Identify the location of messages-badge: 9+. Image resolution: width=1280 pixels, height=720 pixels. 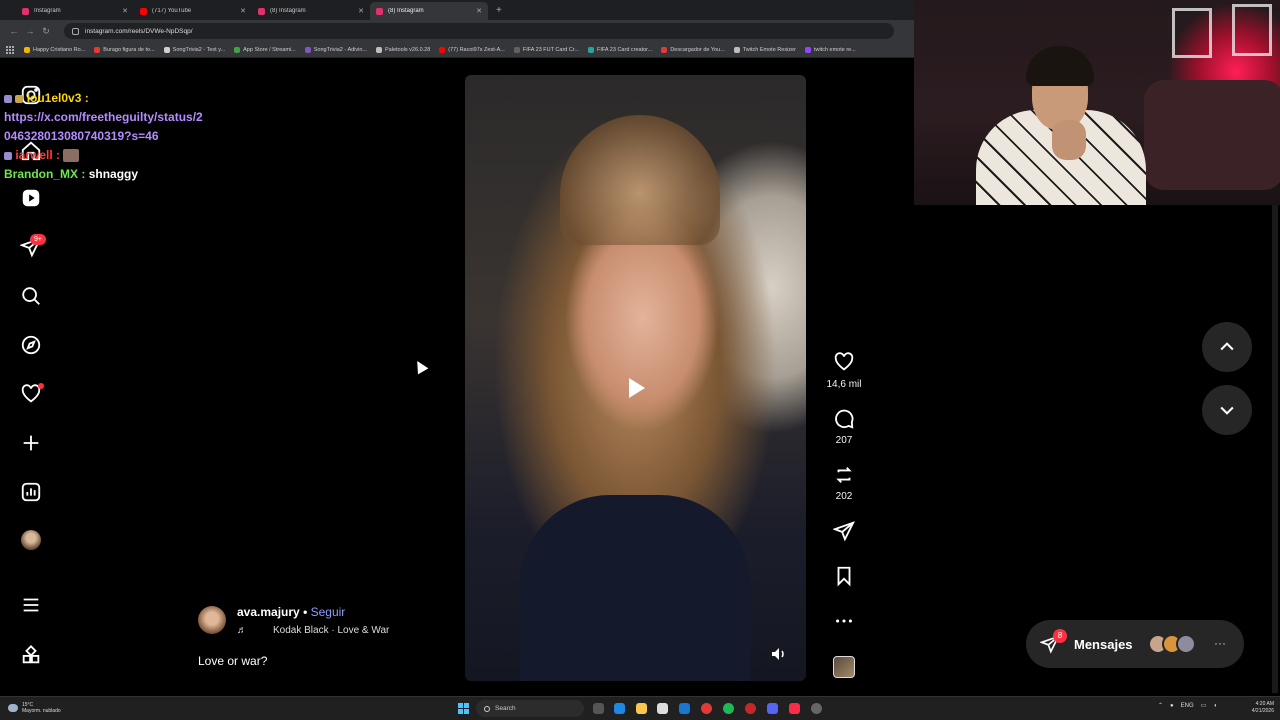
(38, 239).